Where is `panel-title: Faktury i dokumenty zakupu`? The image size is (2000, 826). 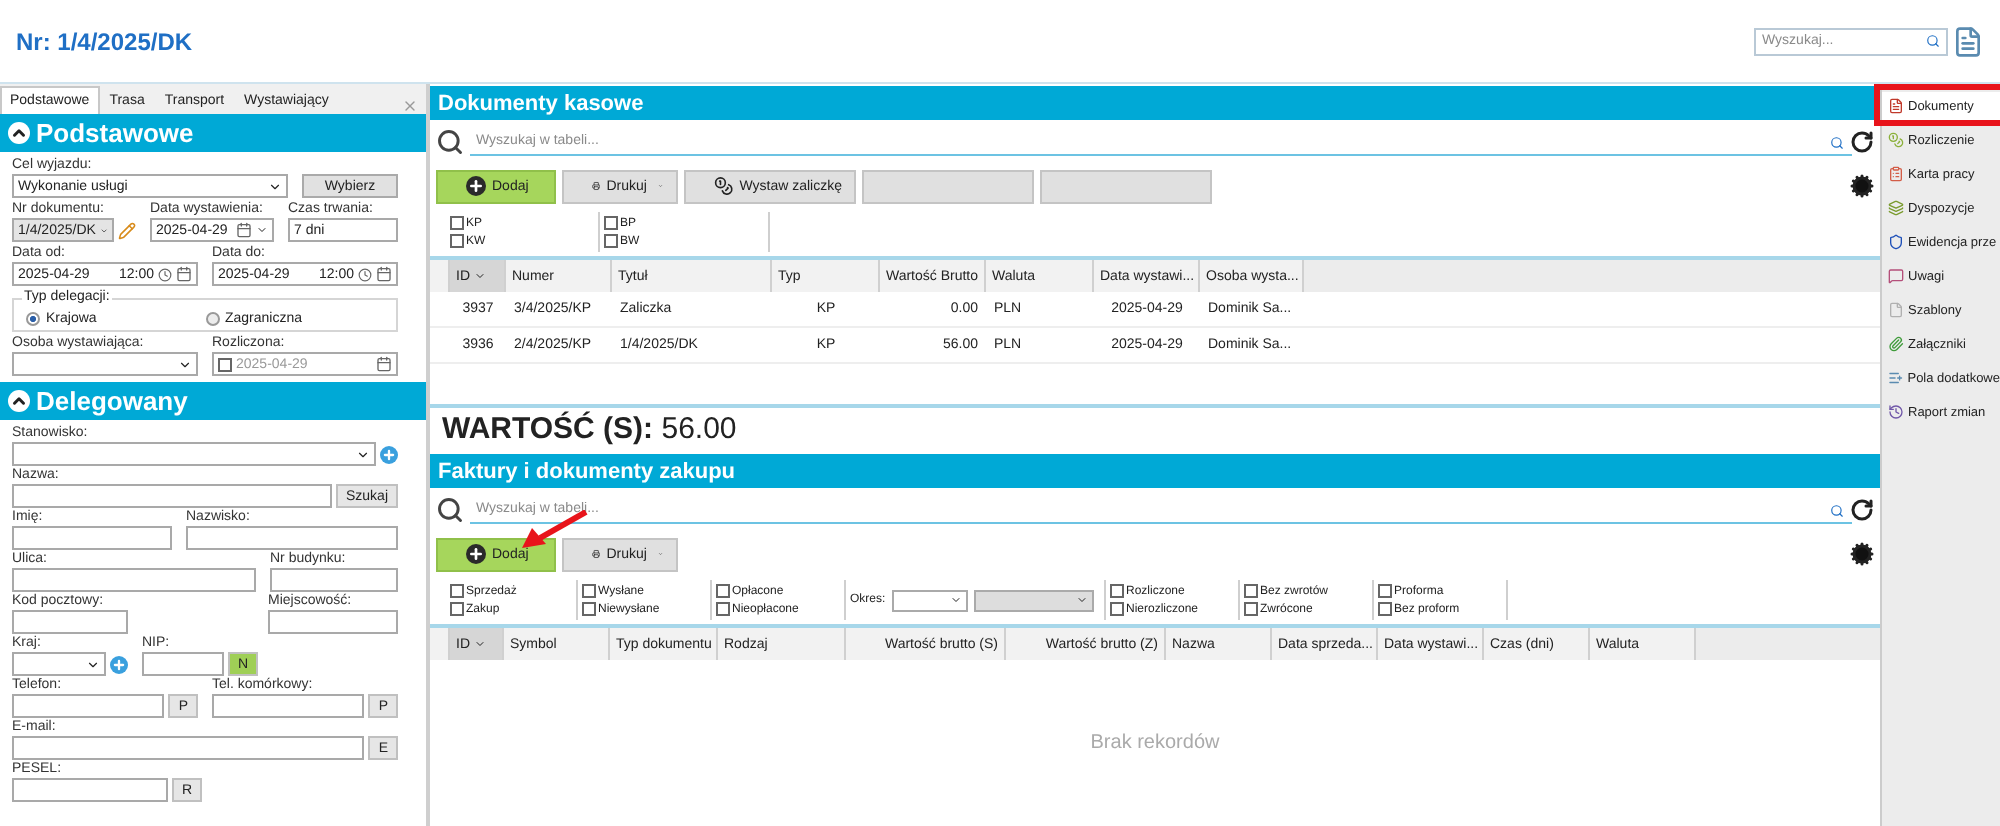 panel-title: Faktury i dokumenty zakupu is located at coordinates (1155, 471).